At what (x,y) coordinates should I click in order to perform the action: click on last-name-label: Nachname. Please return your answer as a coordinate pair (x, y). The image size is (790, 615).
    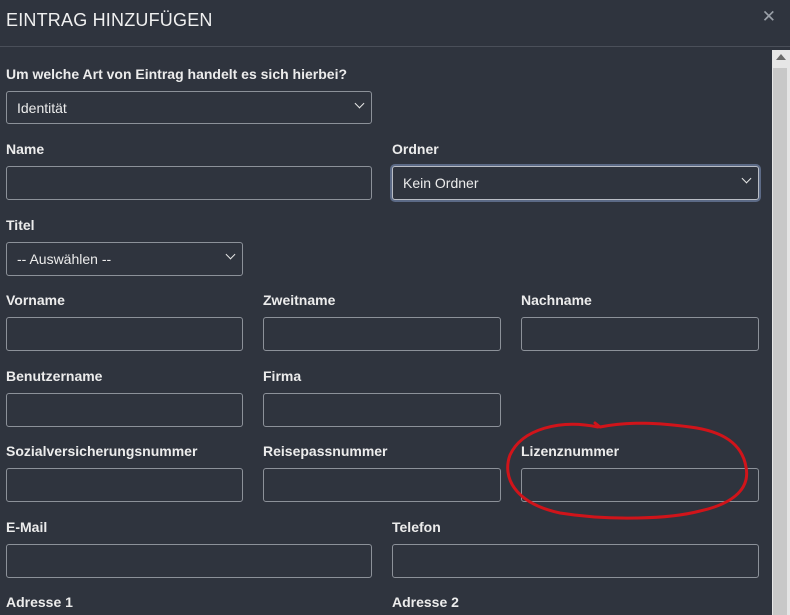
    Looking at the image, I should click on (556, 300).